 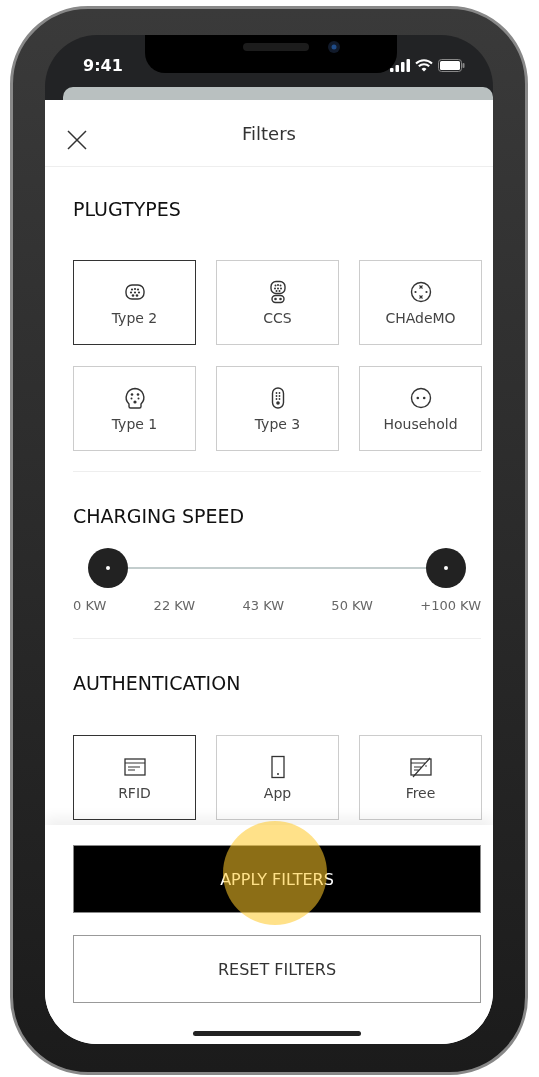 I want to click on status-time: 9:41, so click(x=103, y=65).